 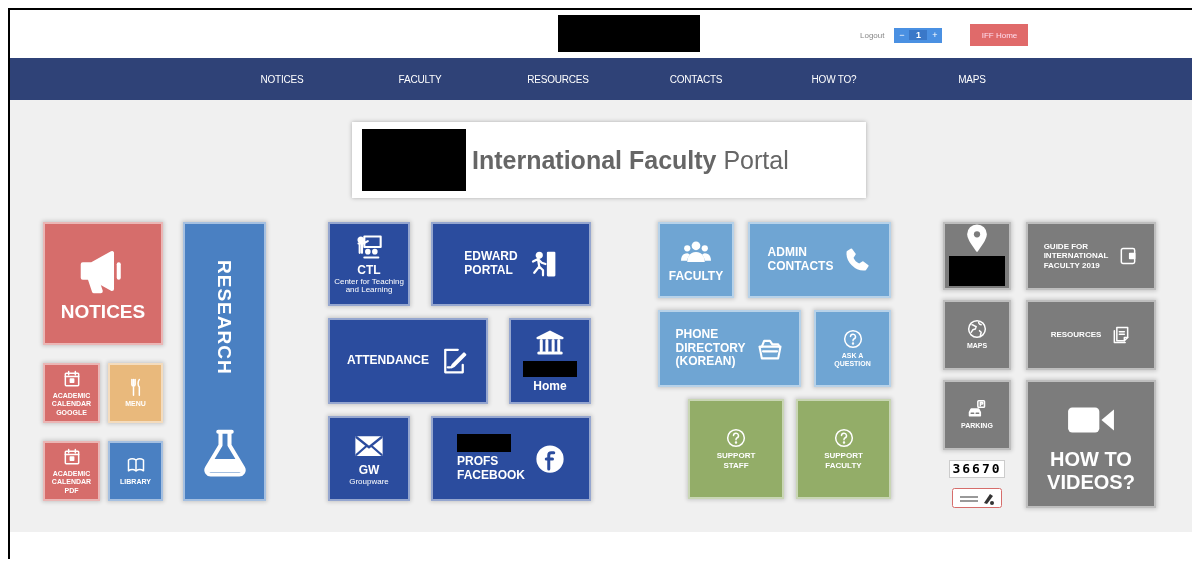 What do you see at coordinates (977, 256) in the screenshot?
I see `menu-tile` at bounding box center [977, 256].